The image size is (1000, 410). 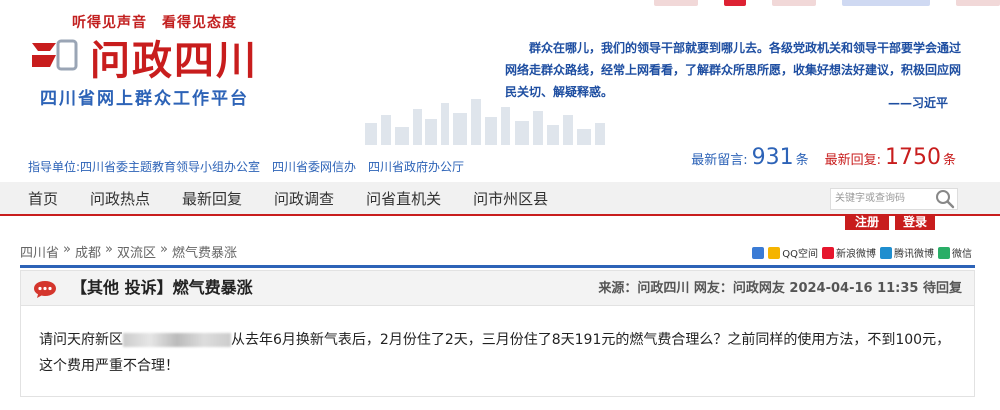 I want to click on register-button: 注册, so click(x=867, y=222).